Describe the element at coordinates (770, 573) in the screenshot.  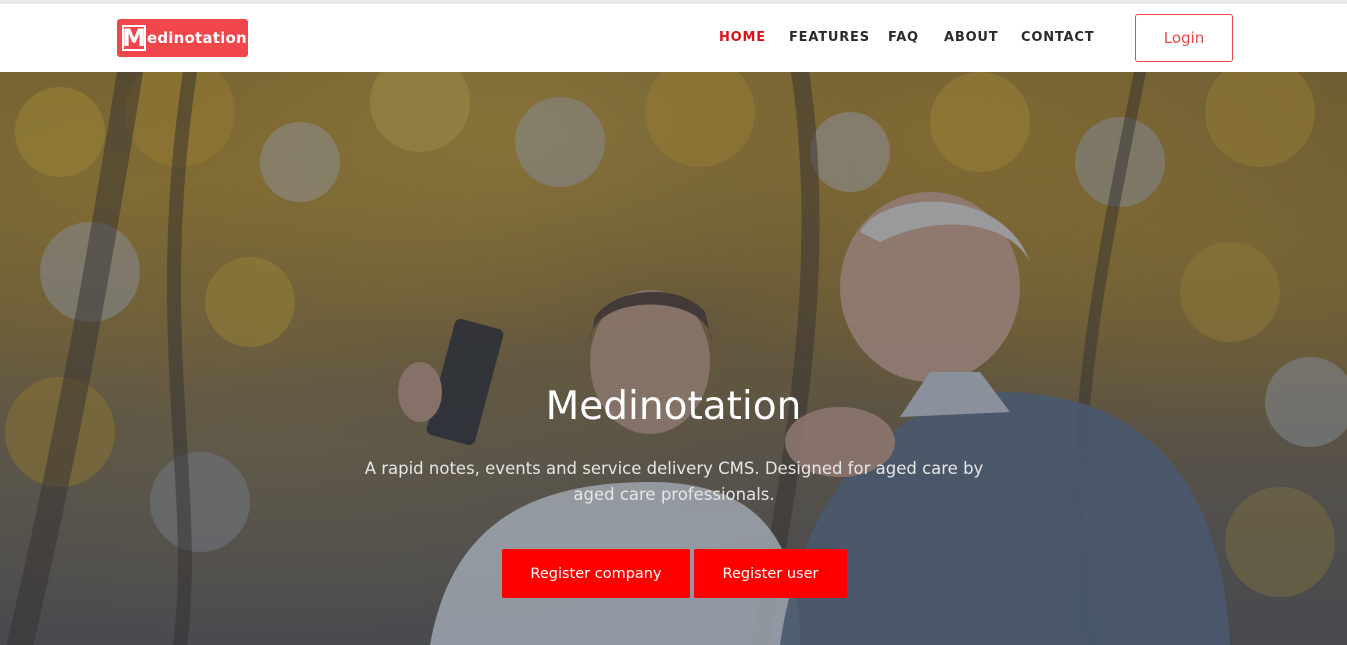
I see `register-user-button: Register user` at that location.